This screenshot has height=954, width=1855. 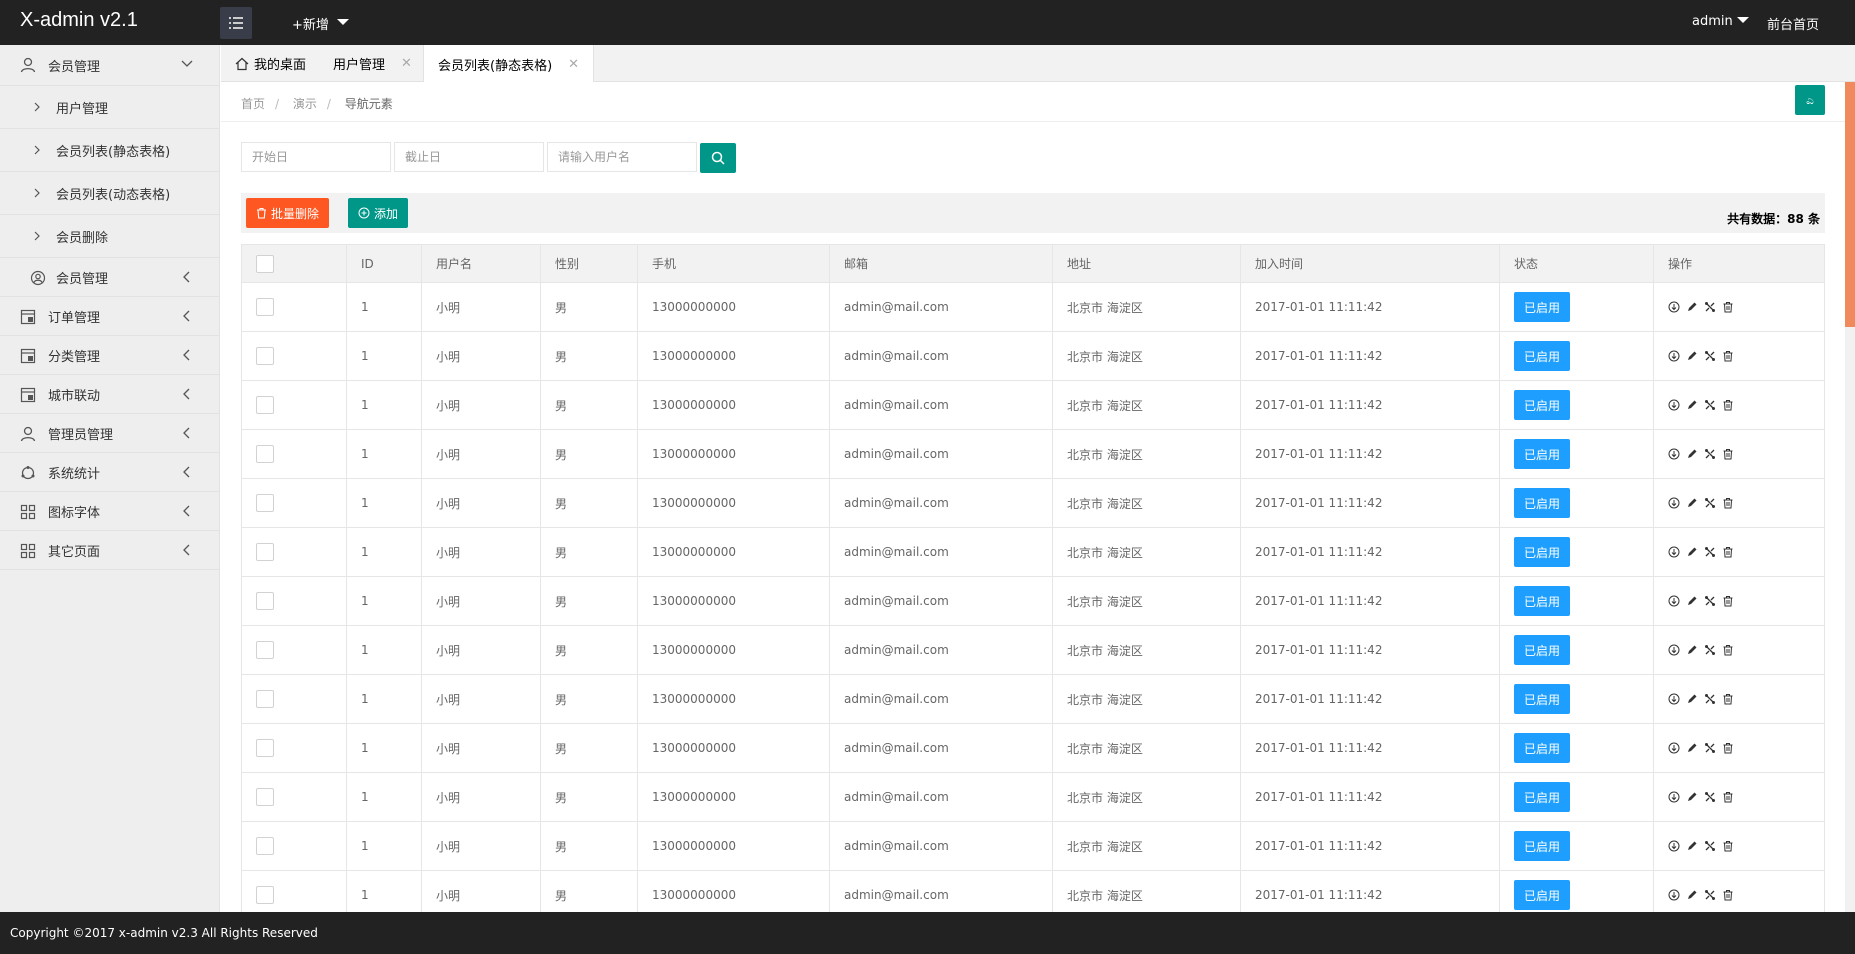 I want to click on sidebar-item-category: 分类管理, so click(x=109, y=355).